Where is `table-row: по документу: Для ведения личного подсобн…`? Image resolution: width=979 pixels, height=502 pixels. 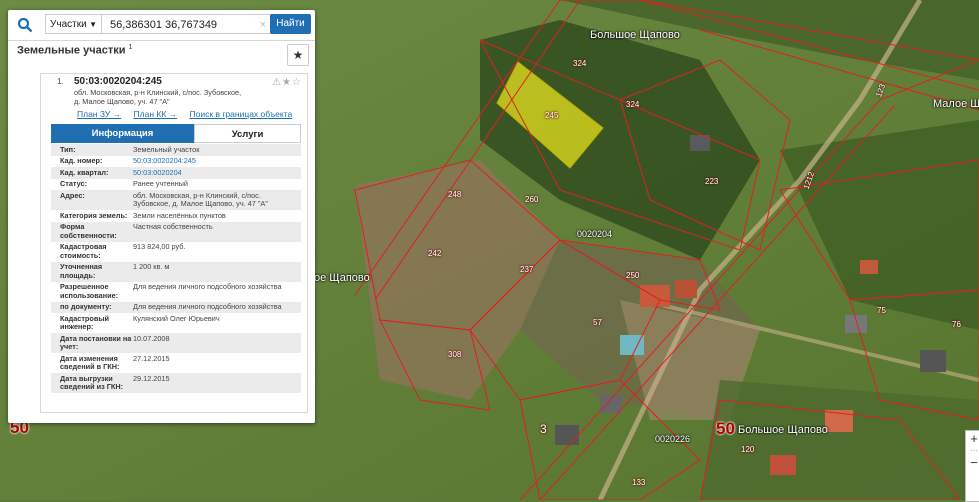
table-row: по документу: Для ведения личного подсобн… is located at coordinates (176, 307).